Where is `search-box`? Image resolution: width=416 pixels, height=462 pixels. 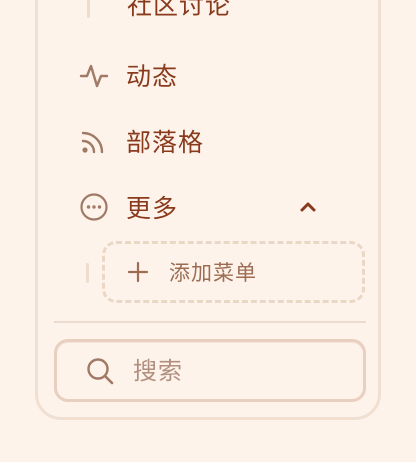 search-box is located at coordinates (210, 370).